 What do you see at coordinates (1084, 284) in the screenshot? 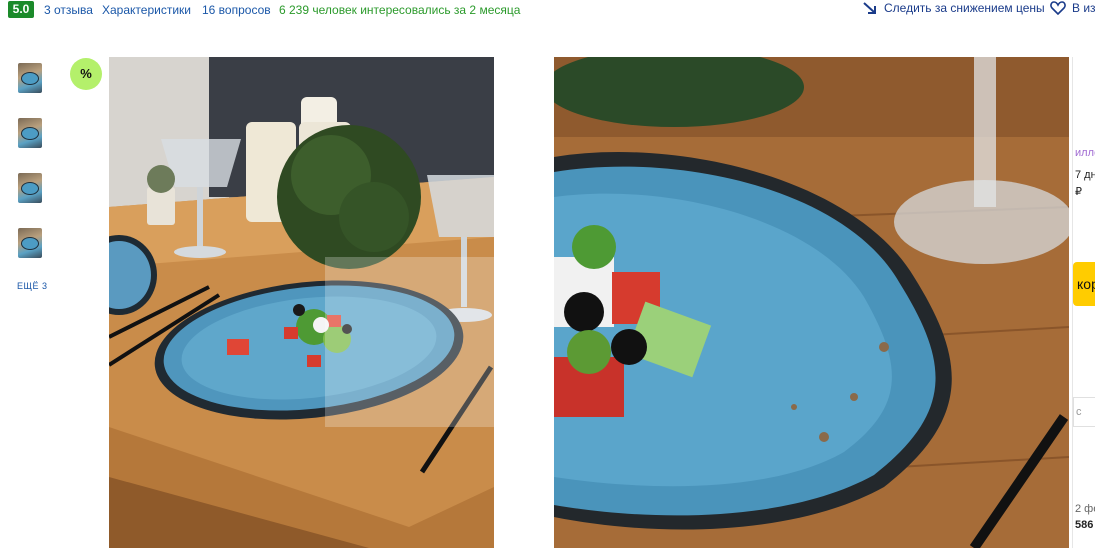
I see `add-to-cart-button: кор` at bounding box center [1084, 284].